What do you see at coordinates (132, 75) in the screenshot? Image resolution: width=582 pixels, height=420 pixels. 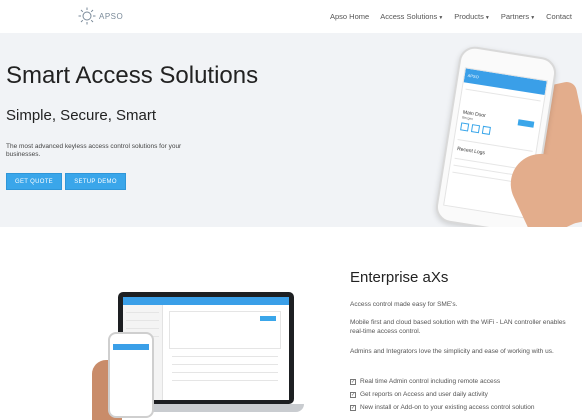 I see `hero-title: Smart Access Solutions` at bounding box center [132, 75].